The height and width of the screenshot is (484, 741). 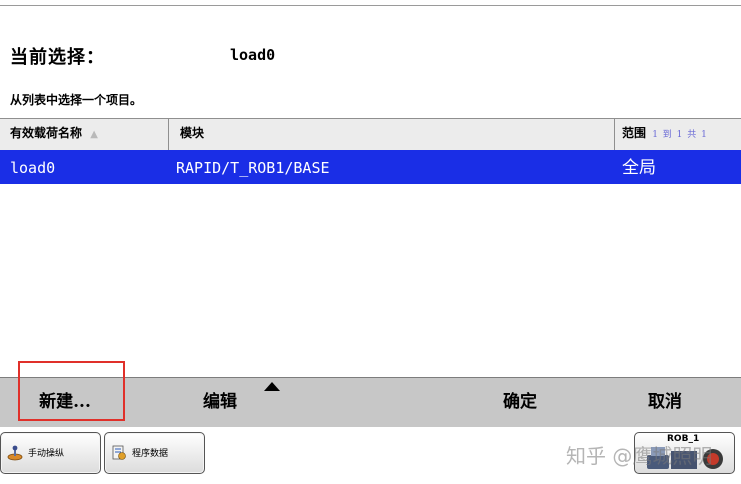 What do you see at coordinates (76, 100) in the screenshot?
I see `instruction-text: 从列表中选择一个项目。` at bounding box center [76, 100].